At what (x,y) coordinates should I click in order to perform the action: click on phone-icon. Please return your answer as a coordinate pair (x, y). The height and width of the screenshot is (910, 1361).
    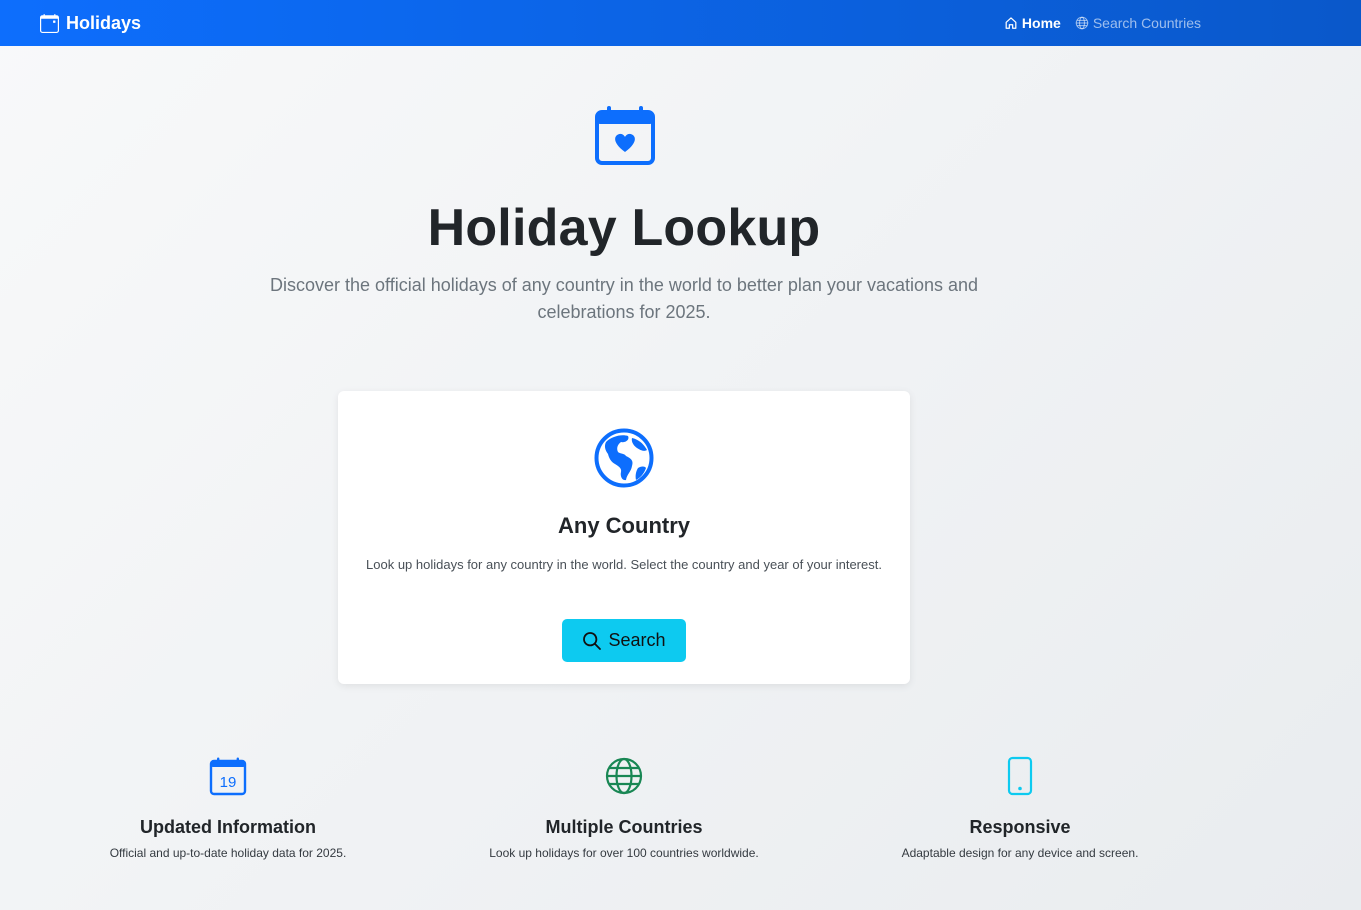
    Looking at the image, I should click on (1020, 776).